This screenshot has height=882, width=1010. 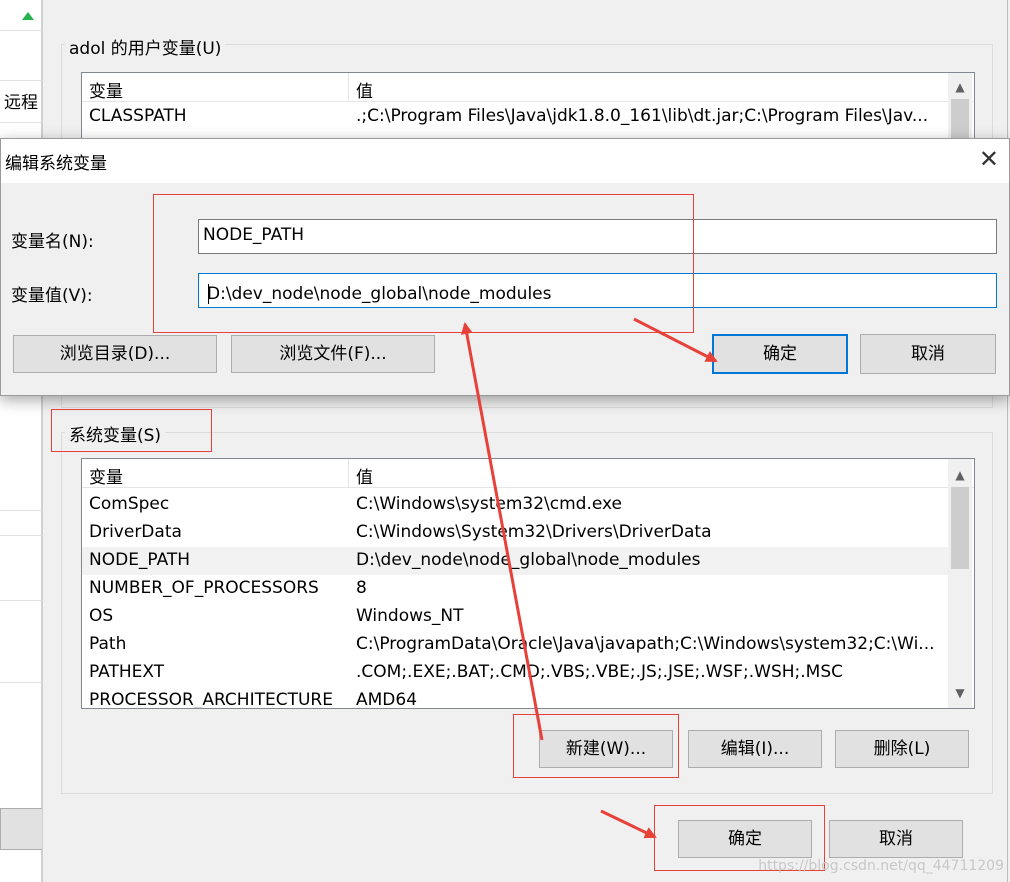 I want to click on variable-name-field: NODE_PATH, so click(x=597, y=236).